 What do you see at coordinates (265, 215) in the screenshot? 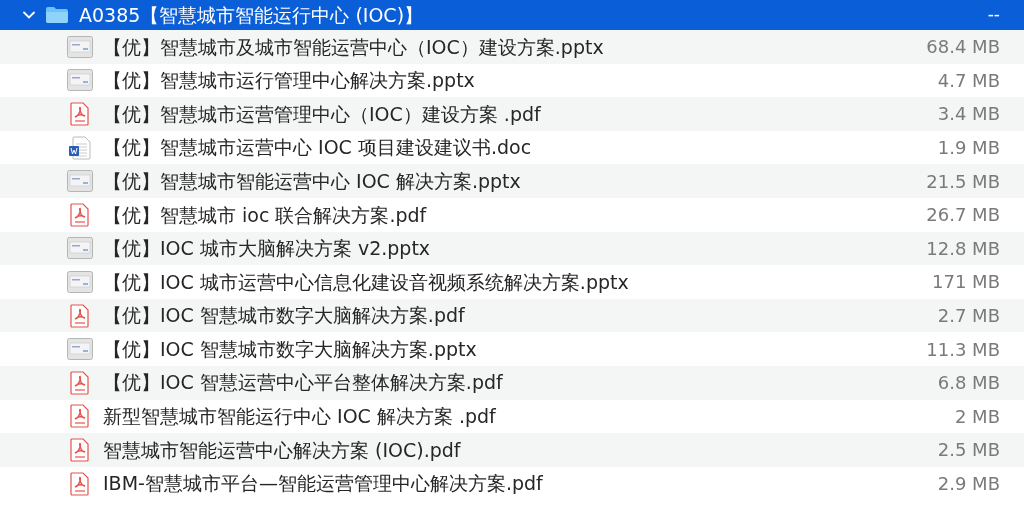
I see `file-name: 【优】智慧城市 ioc 联合解决方案.pdf` at bounding box center [265, 215].